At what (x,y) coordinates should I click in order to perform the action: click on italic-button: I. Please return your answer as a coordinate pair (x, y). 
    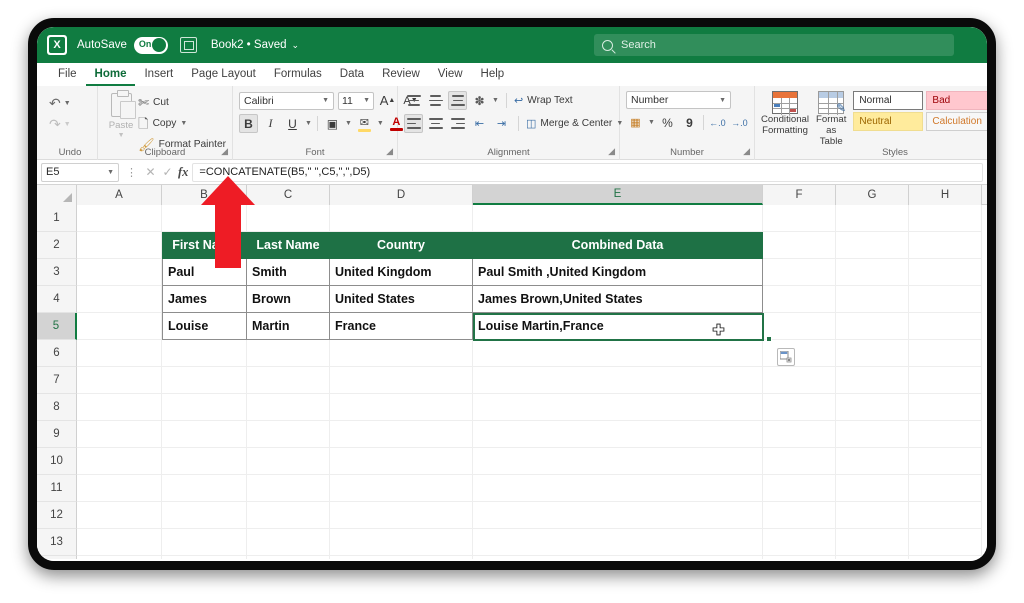
    Looking at the image, I should click on (270, 123).